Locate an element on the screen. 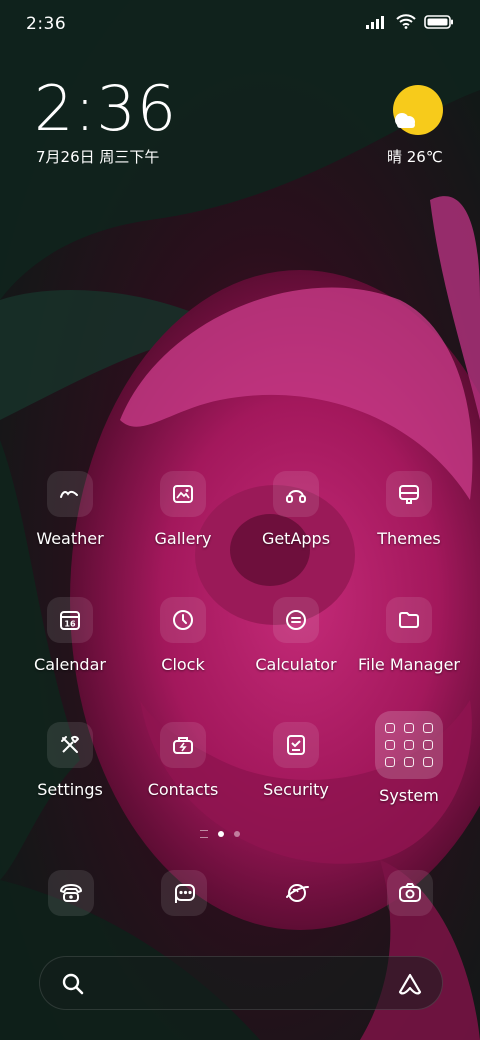  camera-icon is located at coordinates (410, 892).